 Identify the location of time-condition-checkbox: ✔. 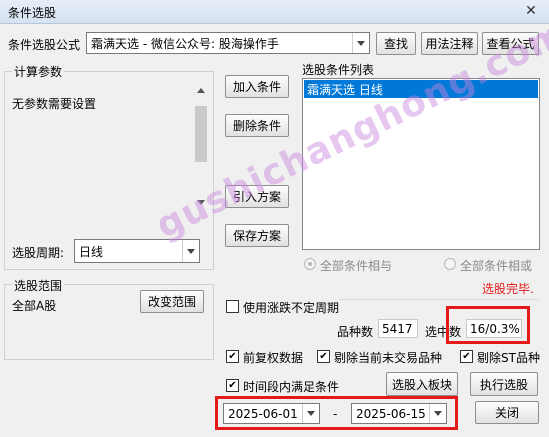
(232, 385).